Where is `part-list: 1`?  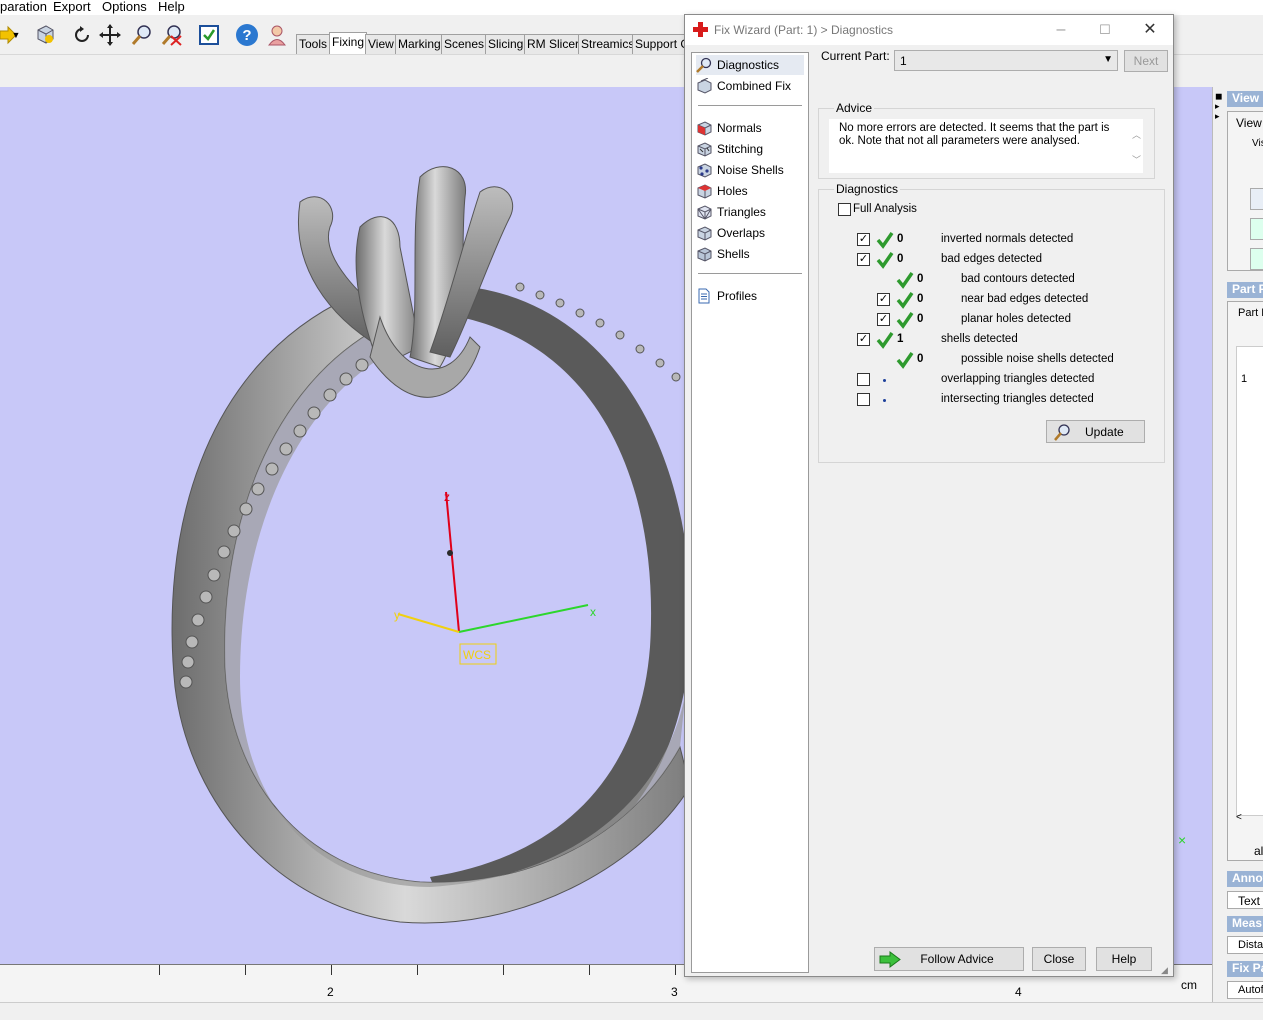
part-list: 1 is located at coordinates (1249, 581).